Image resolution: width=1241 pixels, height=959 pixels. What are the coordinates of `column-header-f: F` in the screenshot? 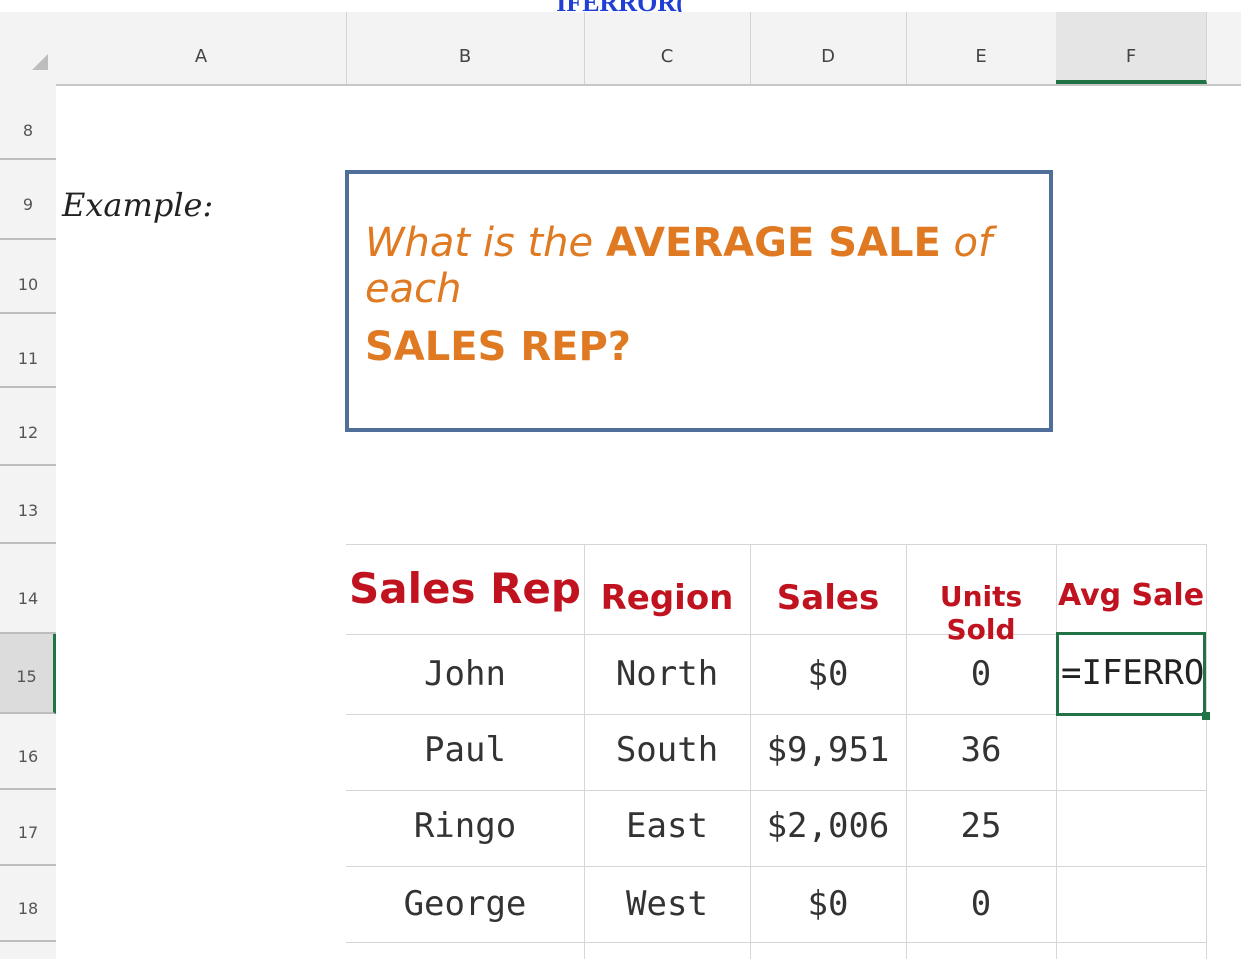 It's located at (1131, 48).